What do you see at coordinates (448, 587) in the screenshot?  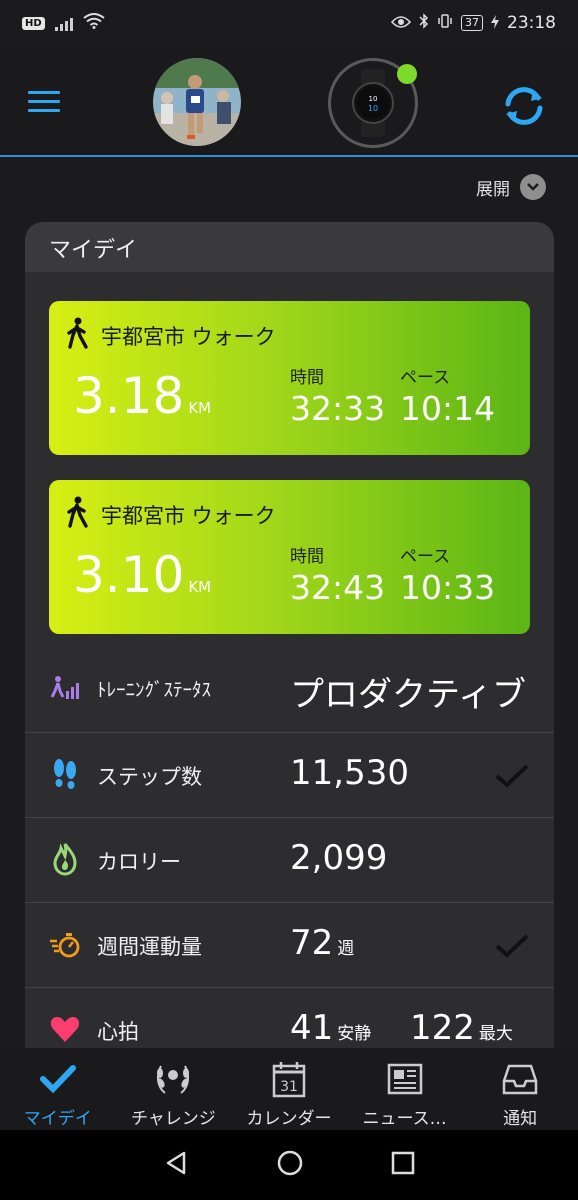 I see `pace-value: 10:33` at bounding box center [448, 587].